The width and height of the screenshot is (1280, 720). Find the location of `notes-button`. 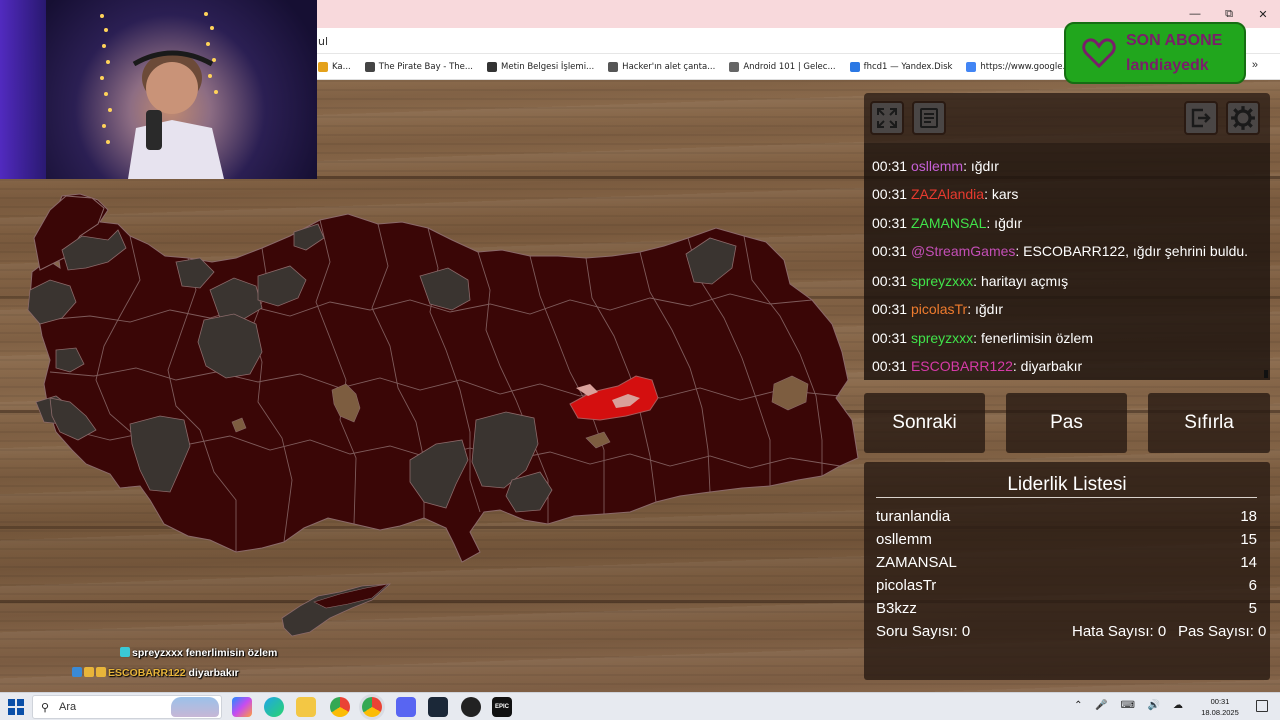

notes-button is located at coordinates (929, 118).